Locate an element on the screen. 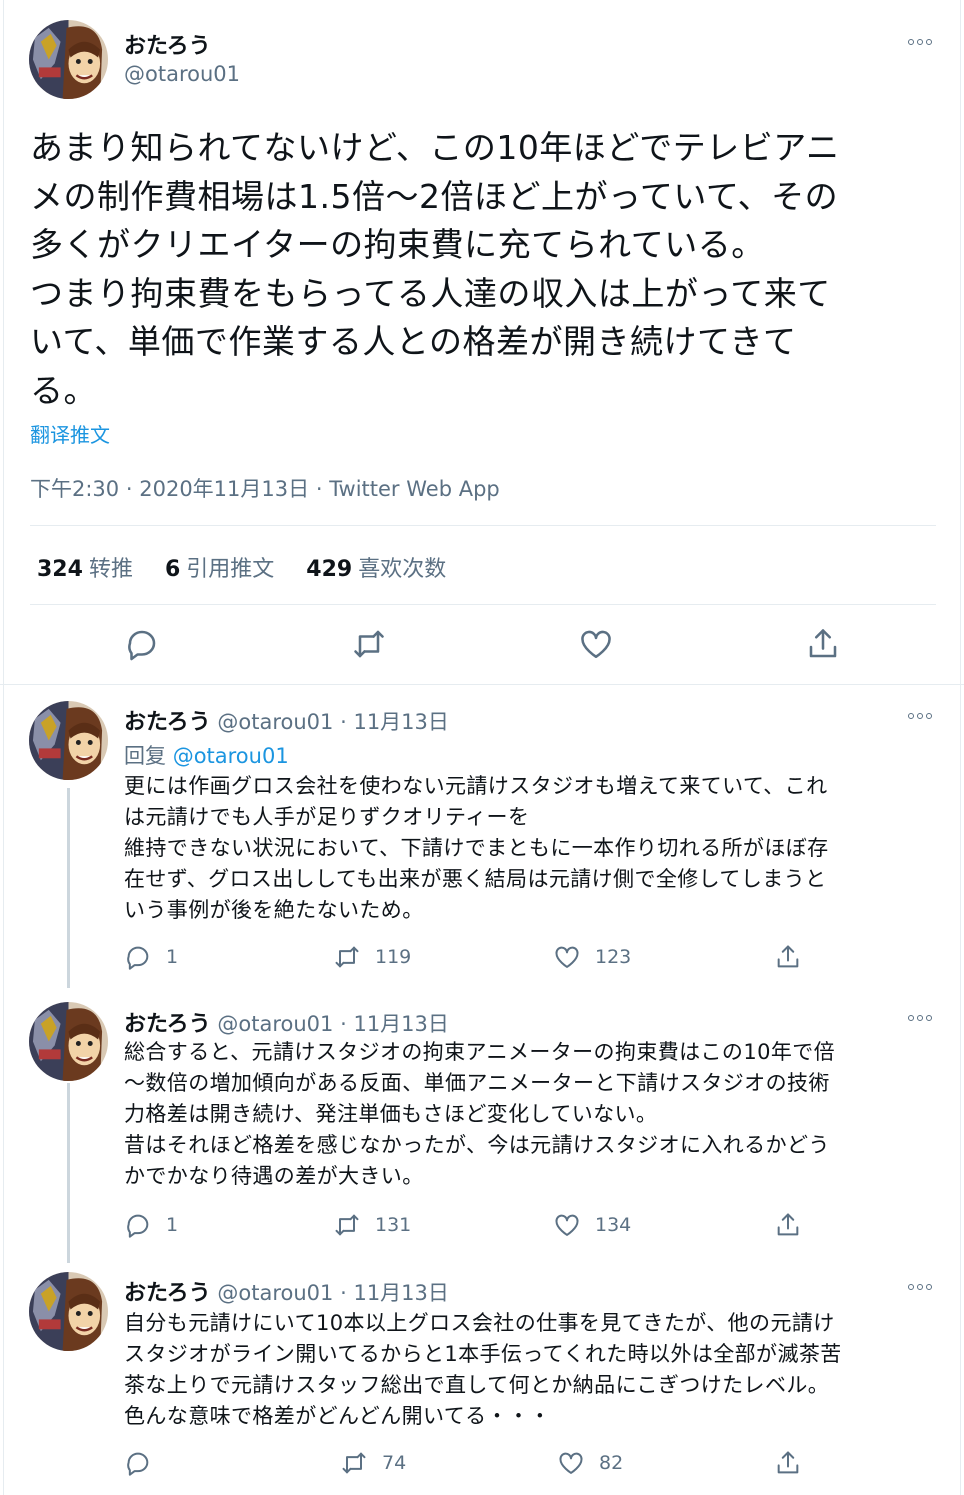 The width and height of the screenshot is (964, 1495). reply-mention-link: @otarou01 is located at coordinates (231, 756).